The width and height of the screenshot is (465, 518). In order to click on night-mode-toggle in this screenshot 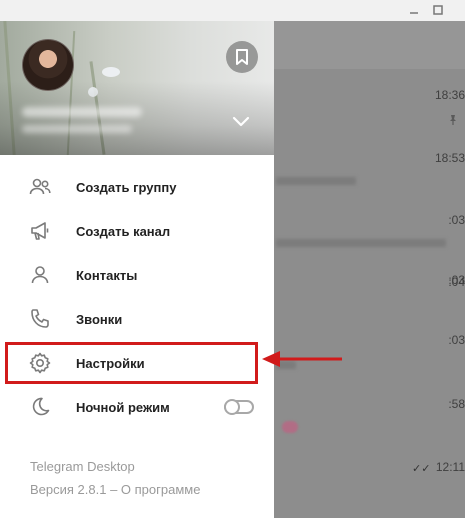, I will do `click(239, 407)`.